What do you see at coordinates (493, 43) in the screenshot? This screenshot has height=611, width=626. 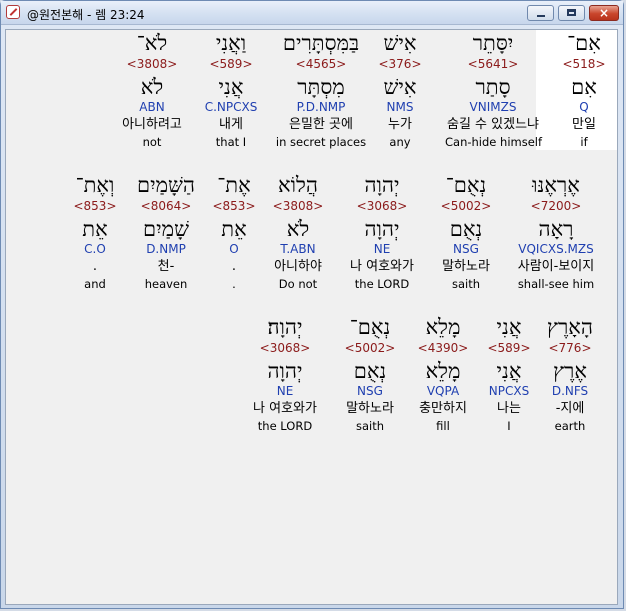 I see `hebrew-word: יִסָּתֵר` at bounding box center [493, 43].